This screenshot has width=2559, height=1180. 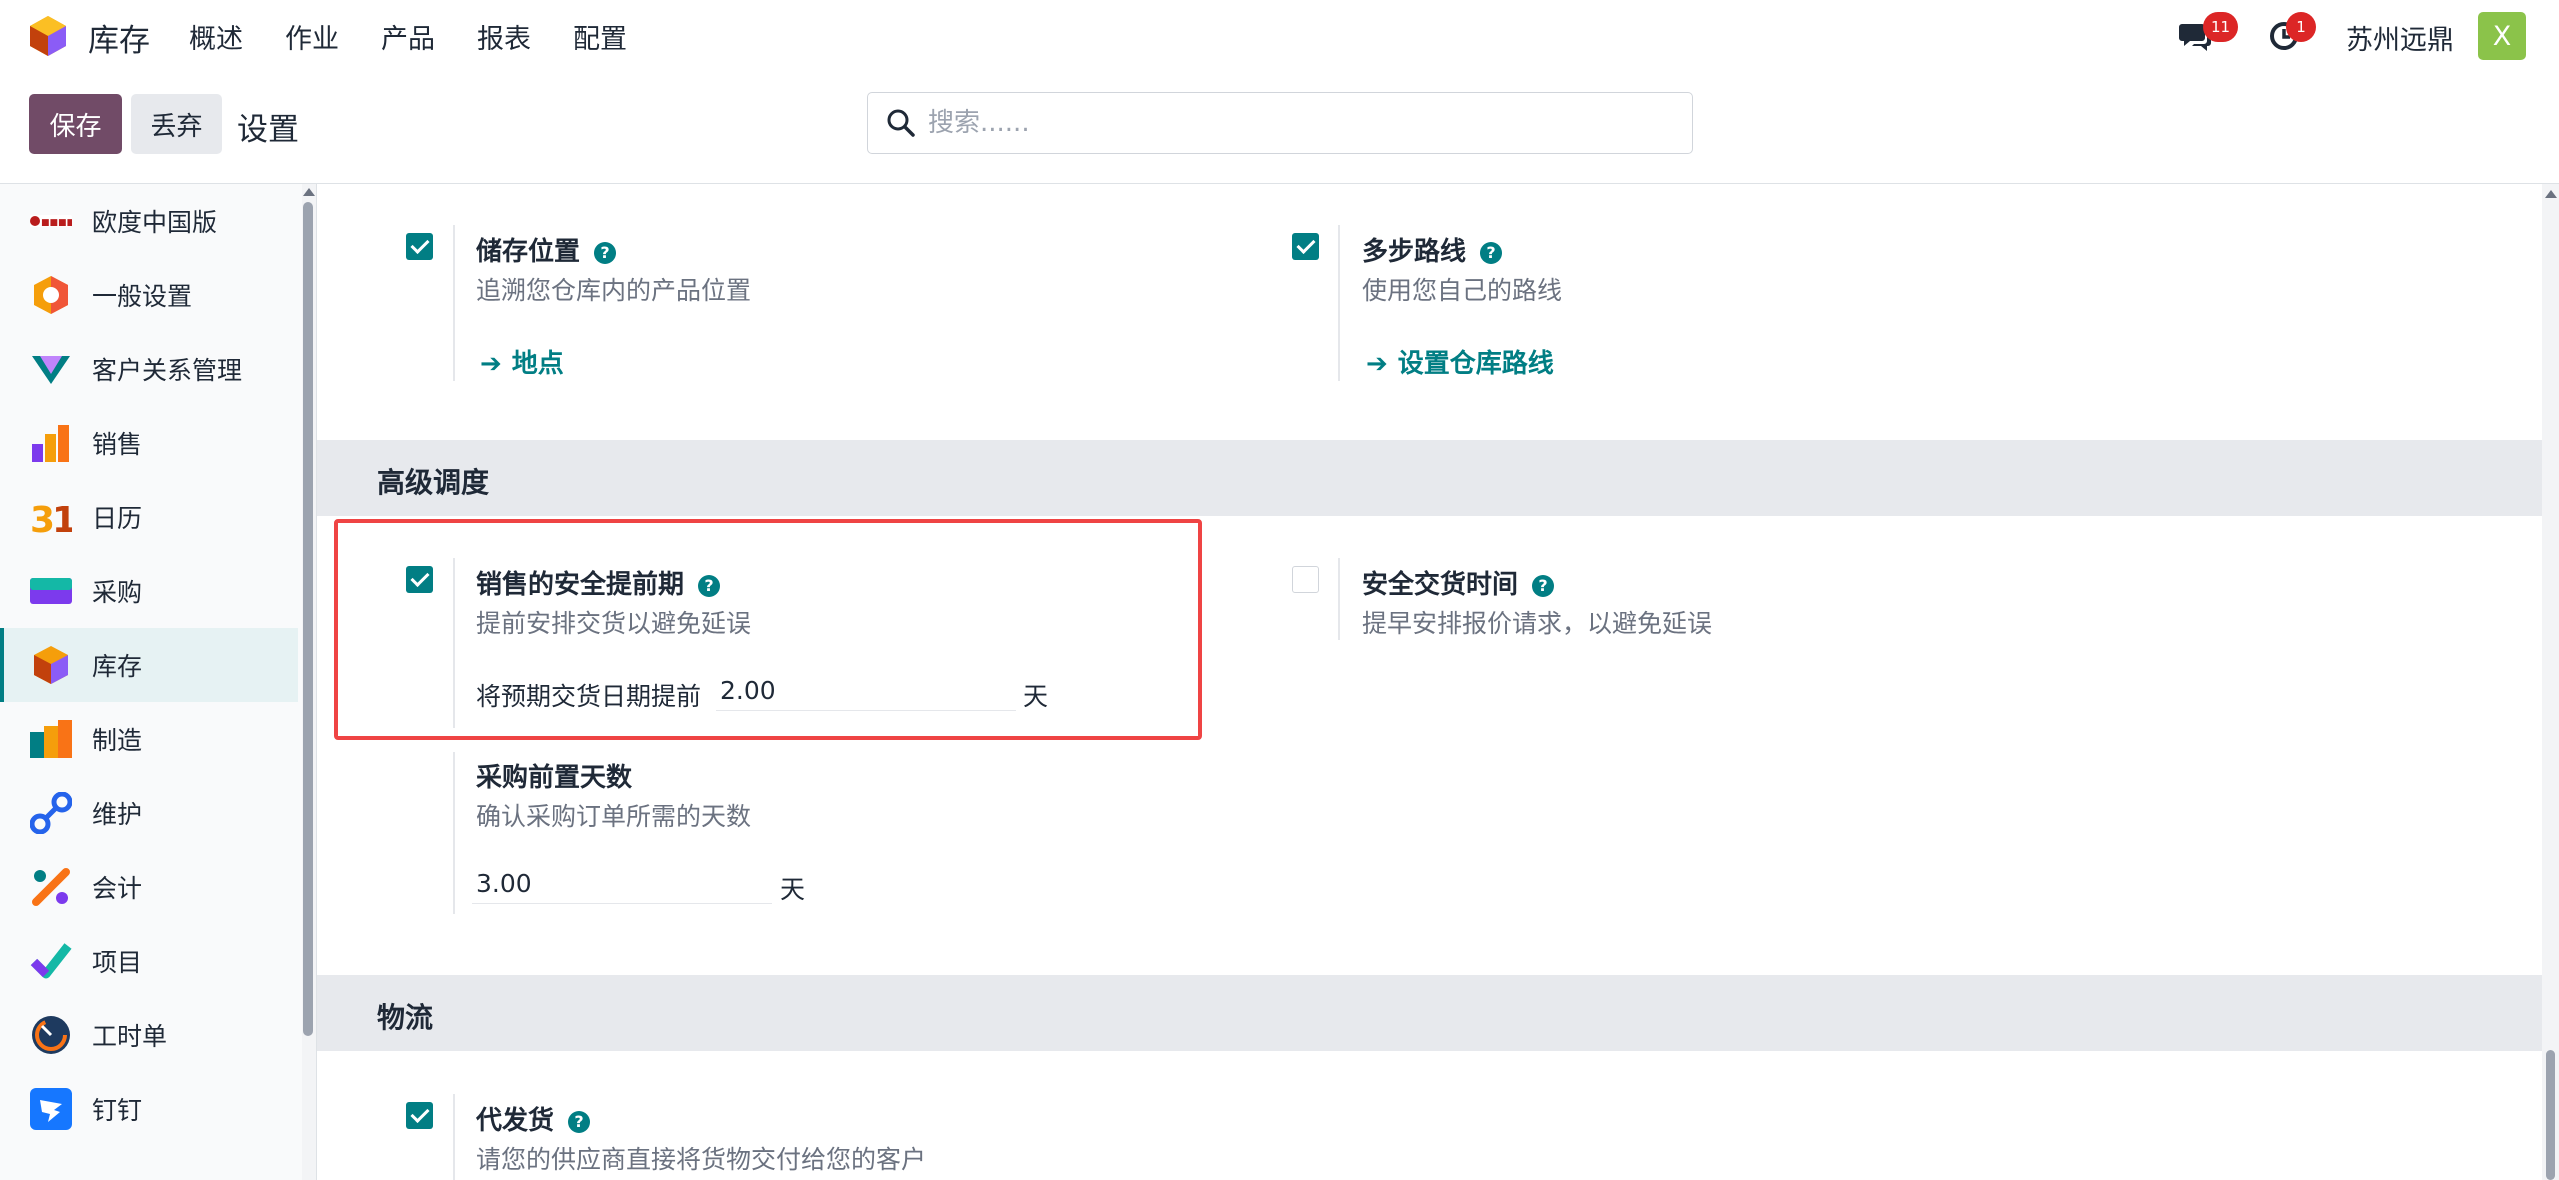 I want to click on nav-menu: 概述 作业 产品 报表 配置, so click(x=429, y=36).